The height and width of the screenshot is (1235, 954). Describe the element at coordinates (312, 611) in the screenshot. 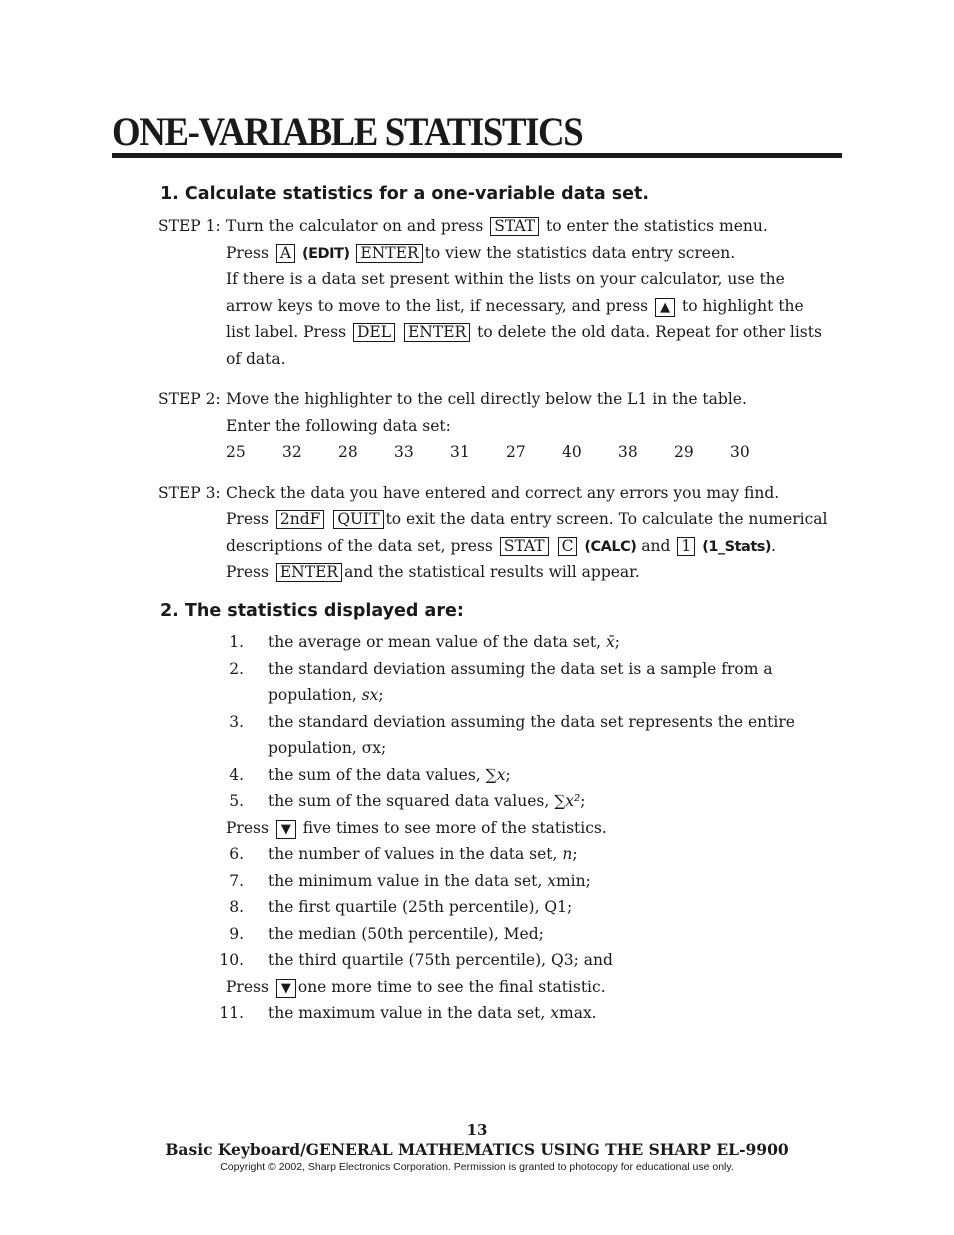

I see `section2-heading: 2. The statistics displayed are:` at that location.